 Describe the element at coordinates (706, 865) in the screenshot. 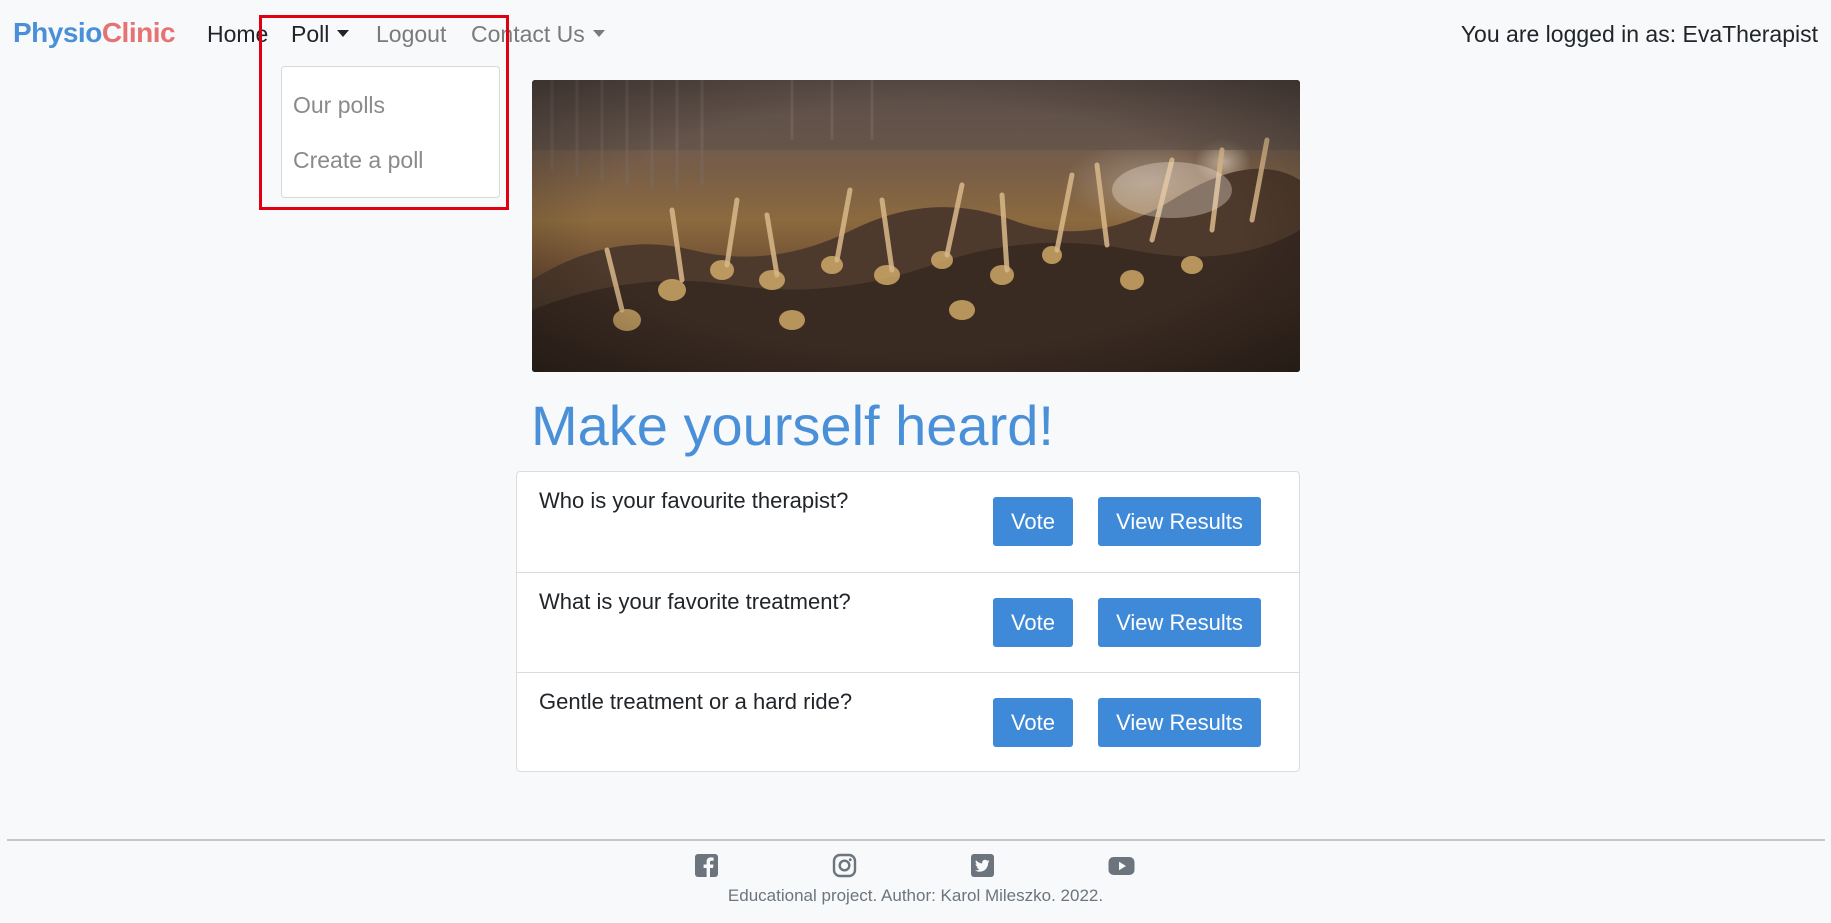

I see `facebook-icon` at that location.